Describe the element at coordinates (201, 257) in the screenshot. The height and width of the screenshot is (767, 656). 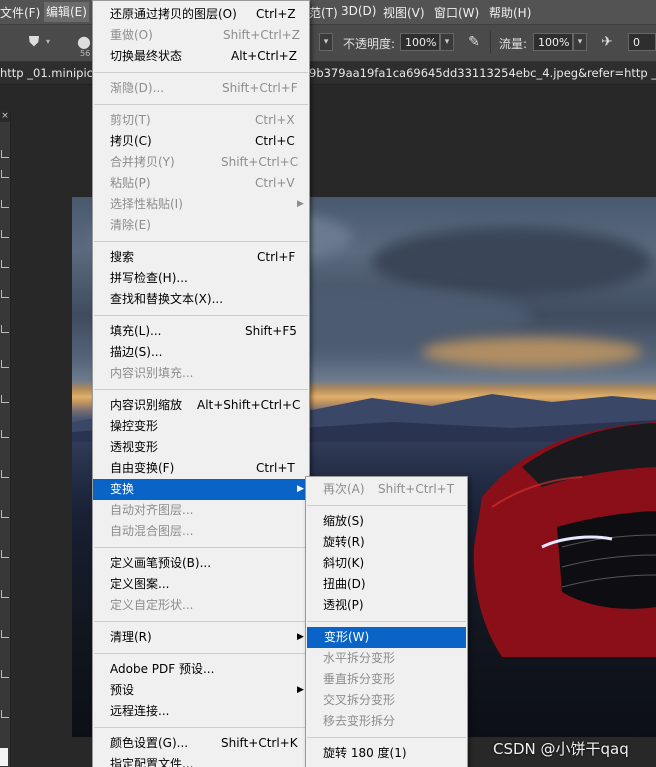
I see `menu-item-search: 搜索 Ctrl+F` at that location.